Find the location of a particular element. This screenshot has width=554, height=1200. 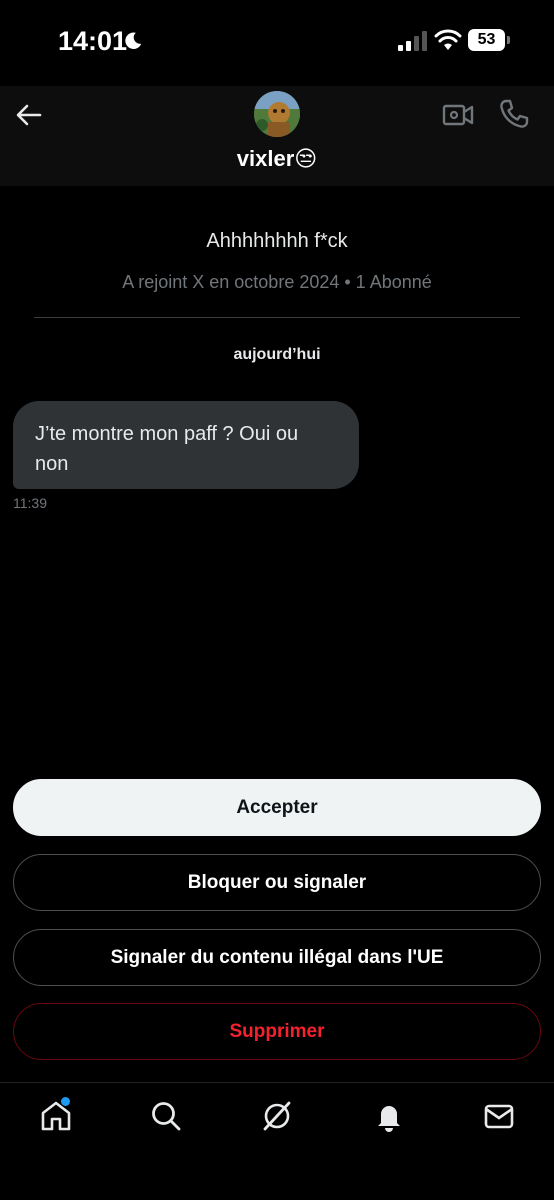

accept-button: Accepter is located at coordinates (277, 807).